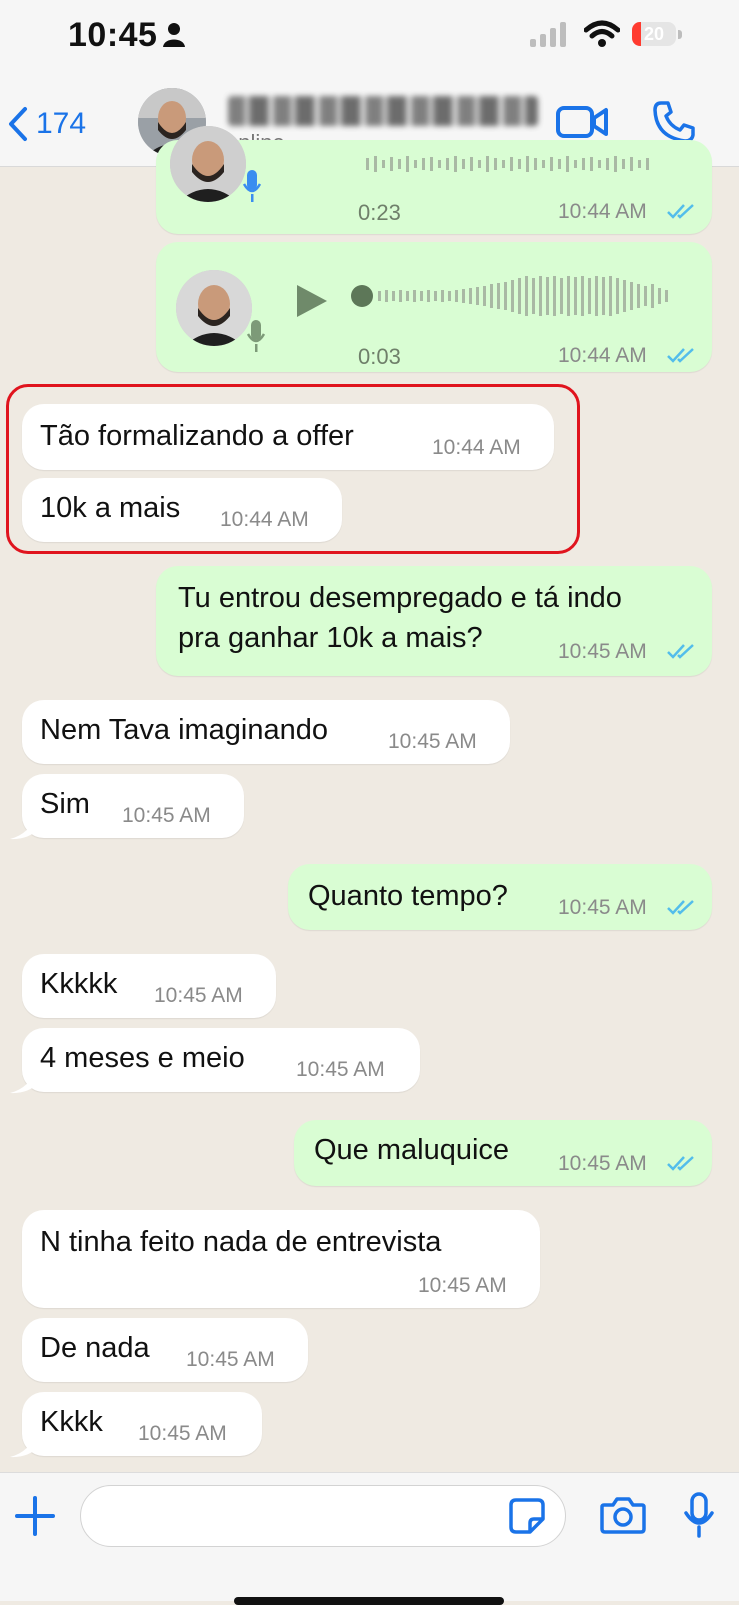 This screenshot has height=1605, width=739. I want to click on unread-count: 174, so click(61, 123).